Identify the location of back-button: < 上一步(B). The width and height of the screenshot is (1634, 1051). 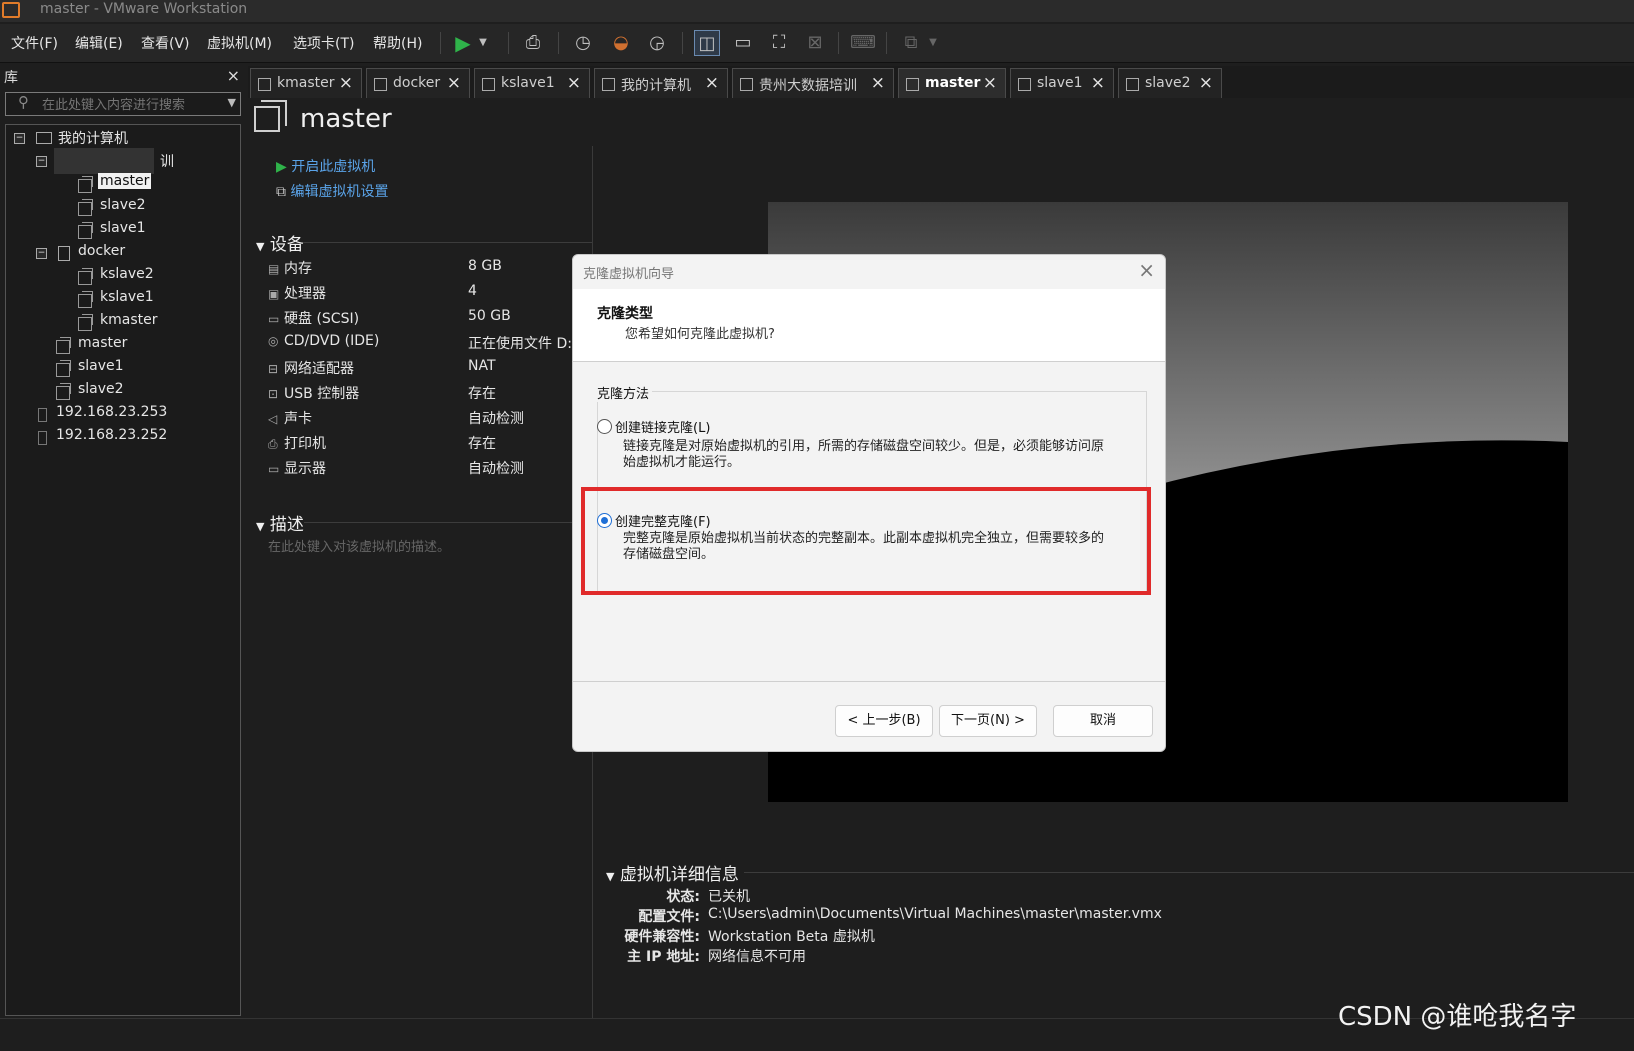
(884, 721).